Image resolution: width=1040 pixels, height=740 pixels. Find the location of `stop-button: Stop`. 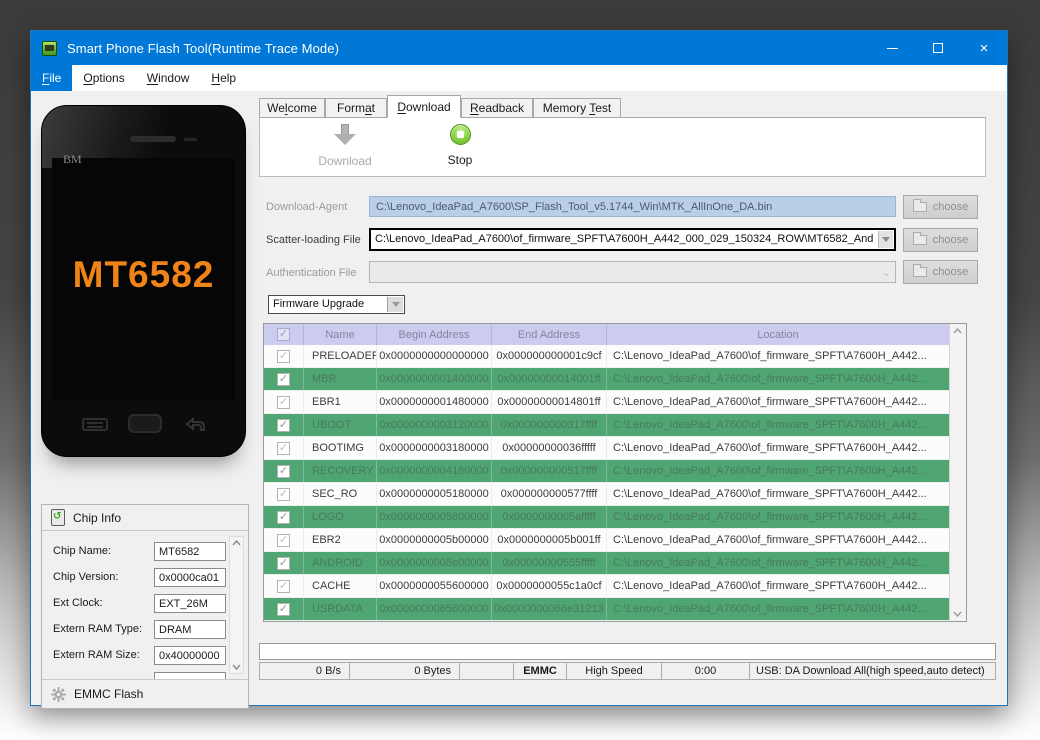

stop-button: Stop is located at coordinates (460, 147).